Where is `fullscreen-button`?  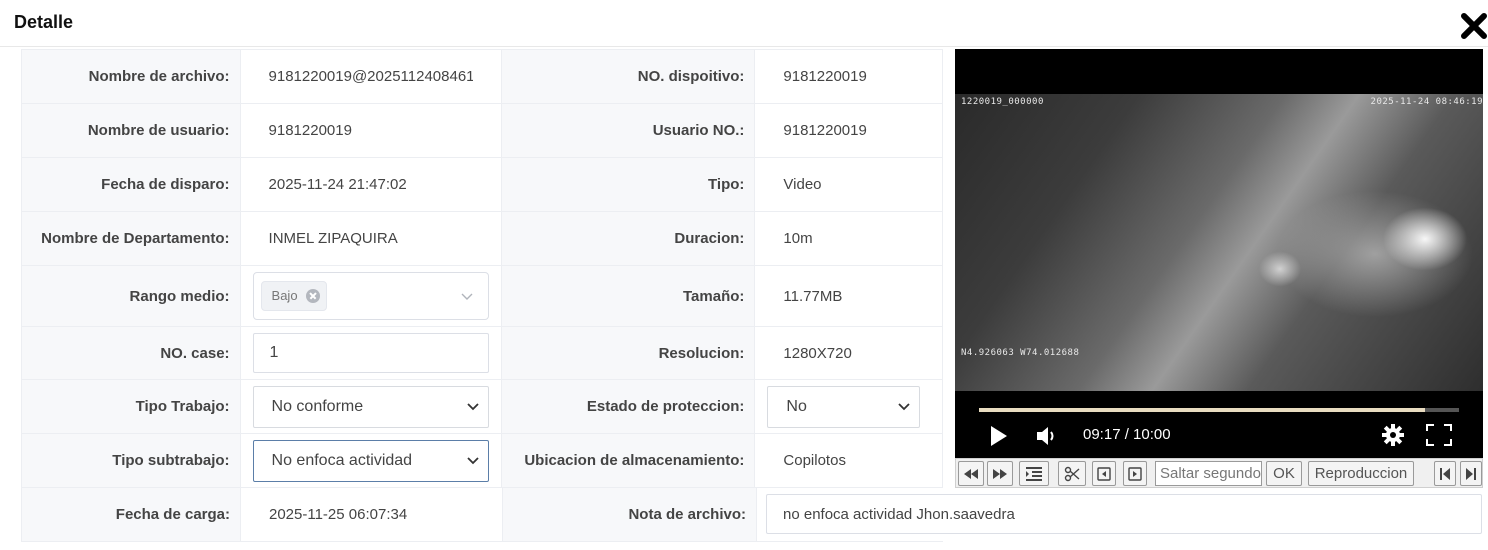 fullscreen-button is located at coordinates (1439, 437).